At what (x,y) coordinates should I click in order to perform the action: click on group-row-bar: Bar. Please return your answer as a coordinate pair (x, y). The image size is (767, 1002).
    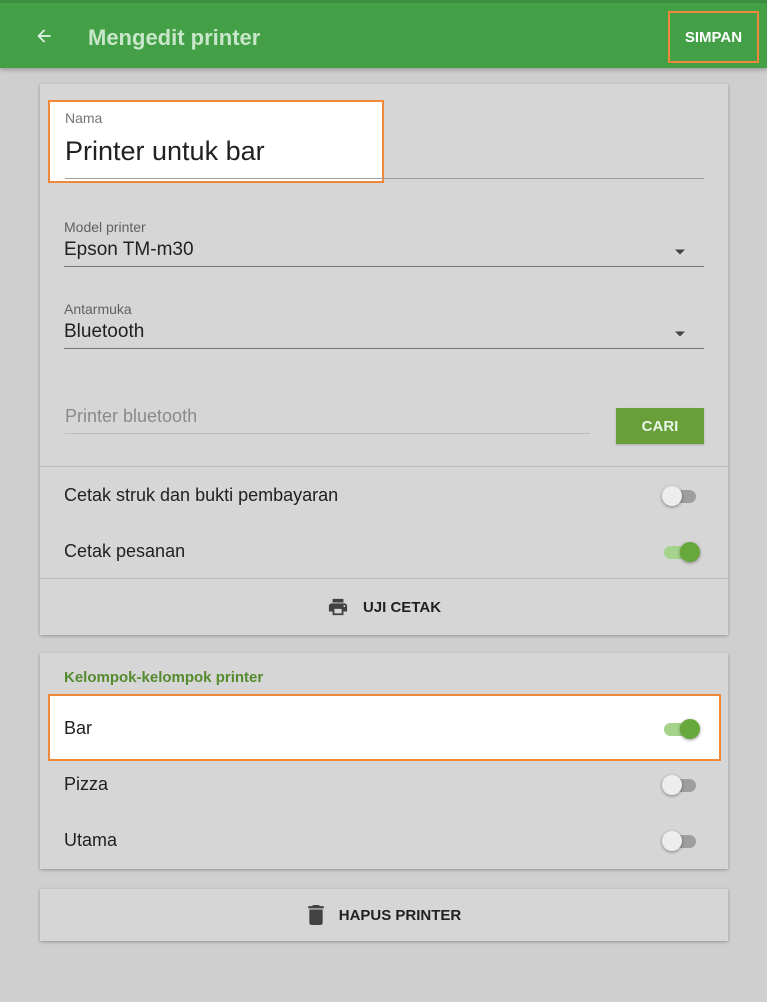
    Looking at the image, I should click on (384, 728).